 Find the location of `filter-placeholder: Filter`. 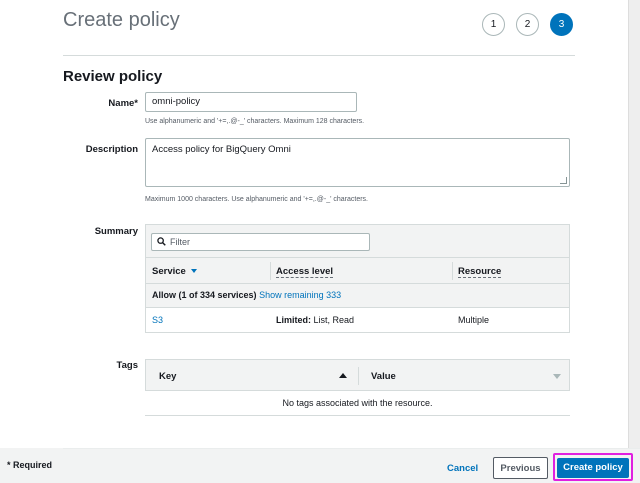

filter-placeholder: Filter is located at coordinates (180, 242).